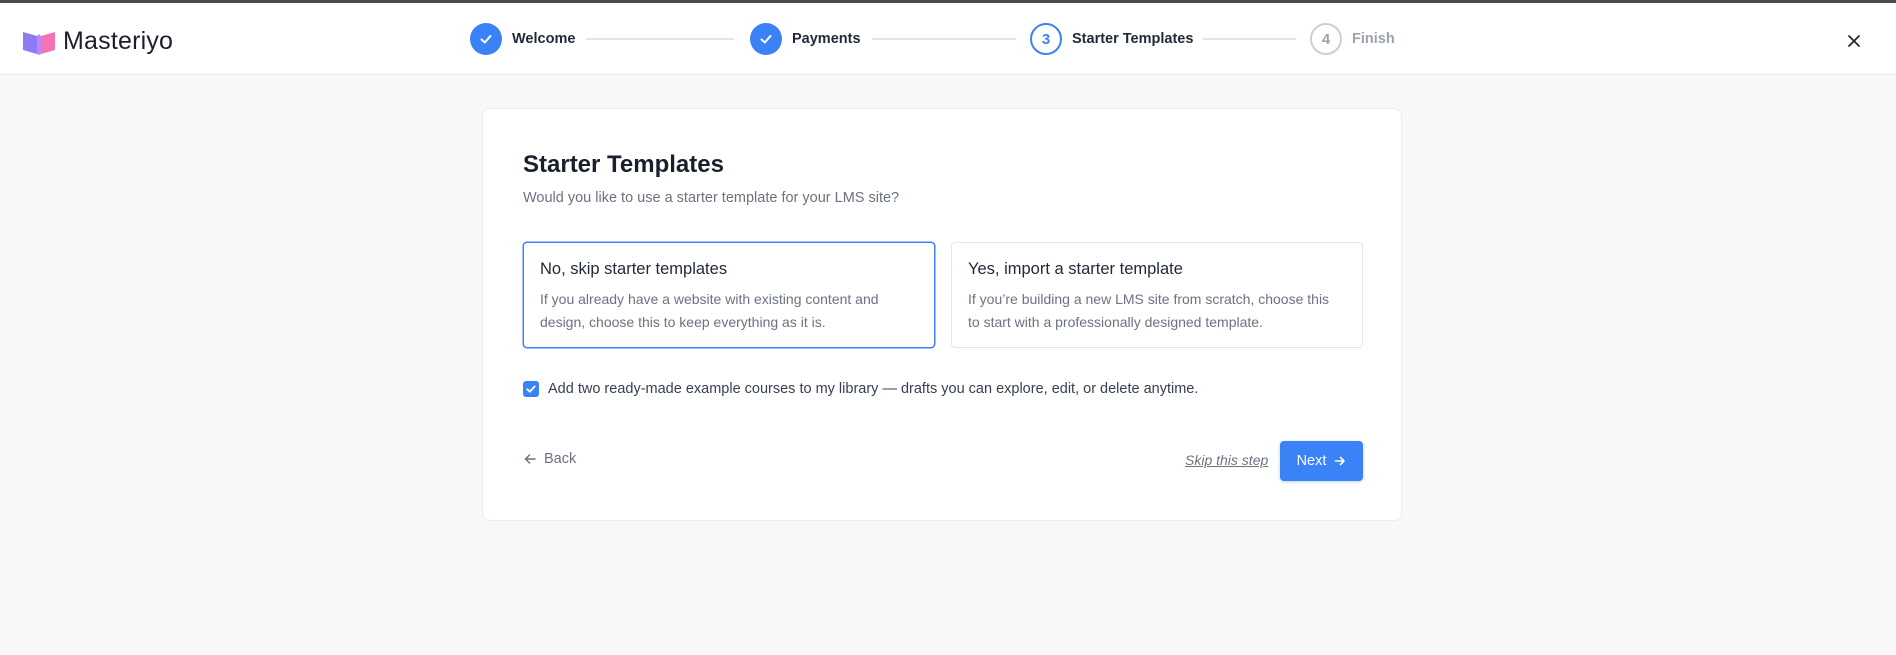  I want to click on brand-logo: Masteriyo, so click(97, 41).